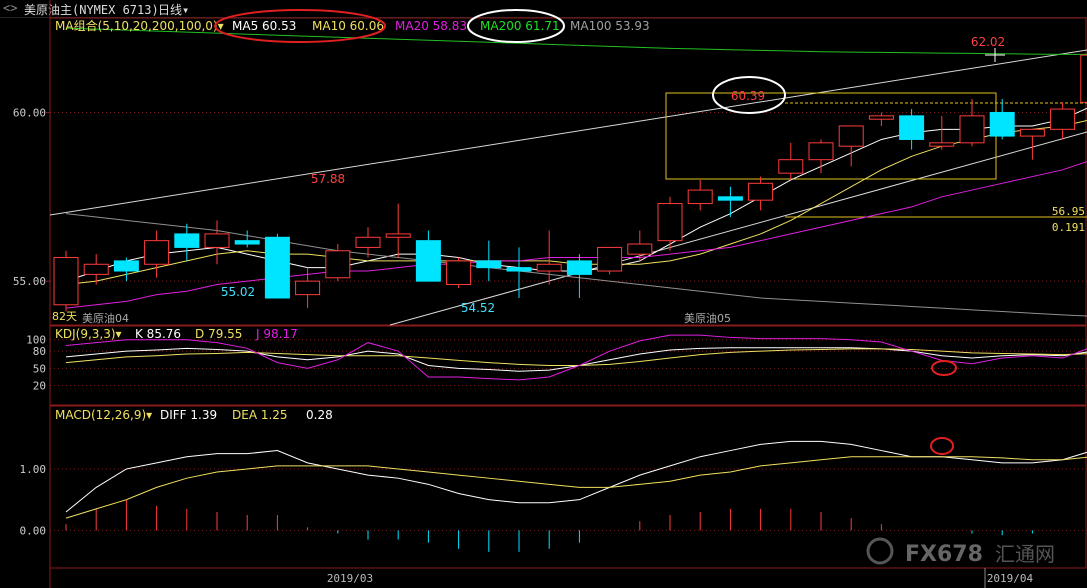  I want to click on macd-readout: DEA 1.25, so click(260, 415).